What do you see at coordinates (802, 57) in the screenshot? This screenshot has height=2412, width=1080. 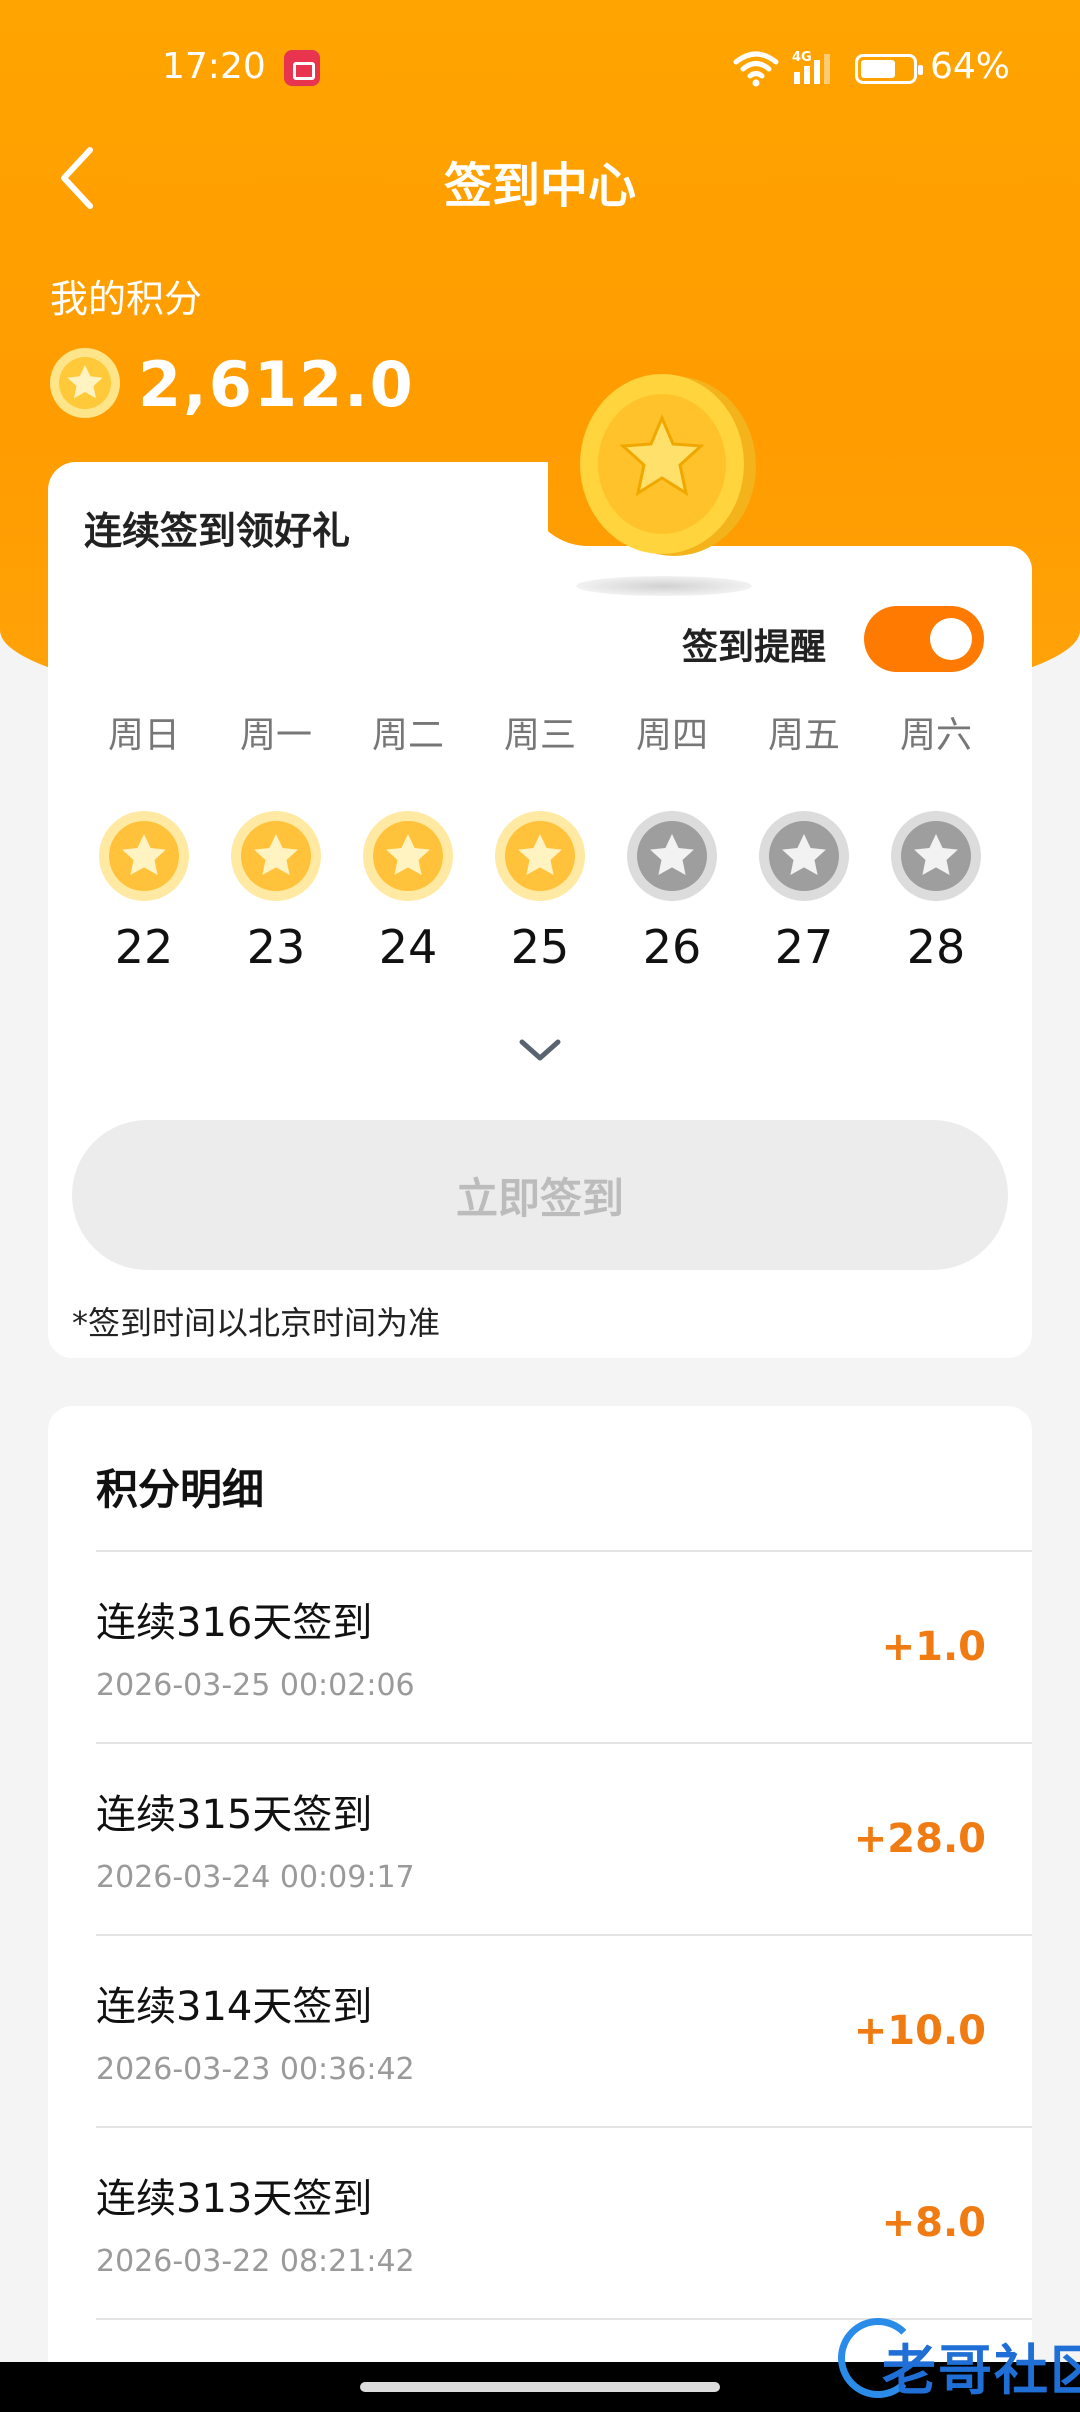 I see `signal-type-label: 4G` at bounding box center [802, 57].